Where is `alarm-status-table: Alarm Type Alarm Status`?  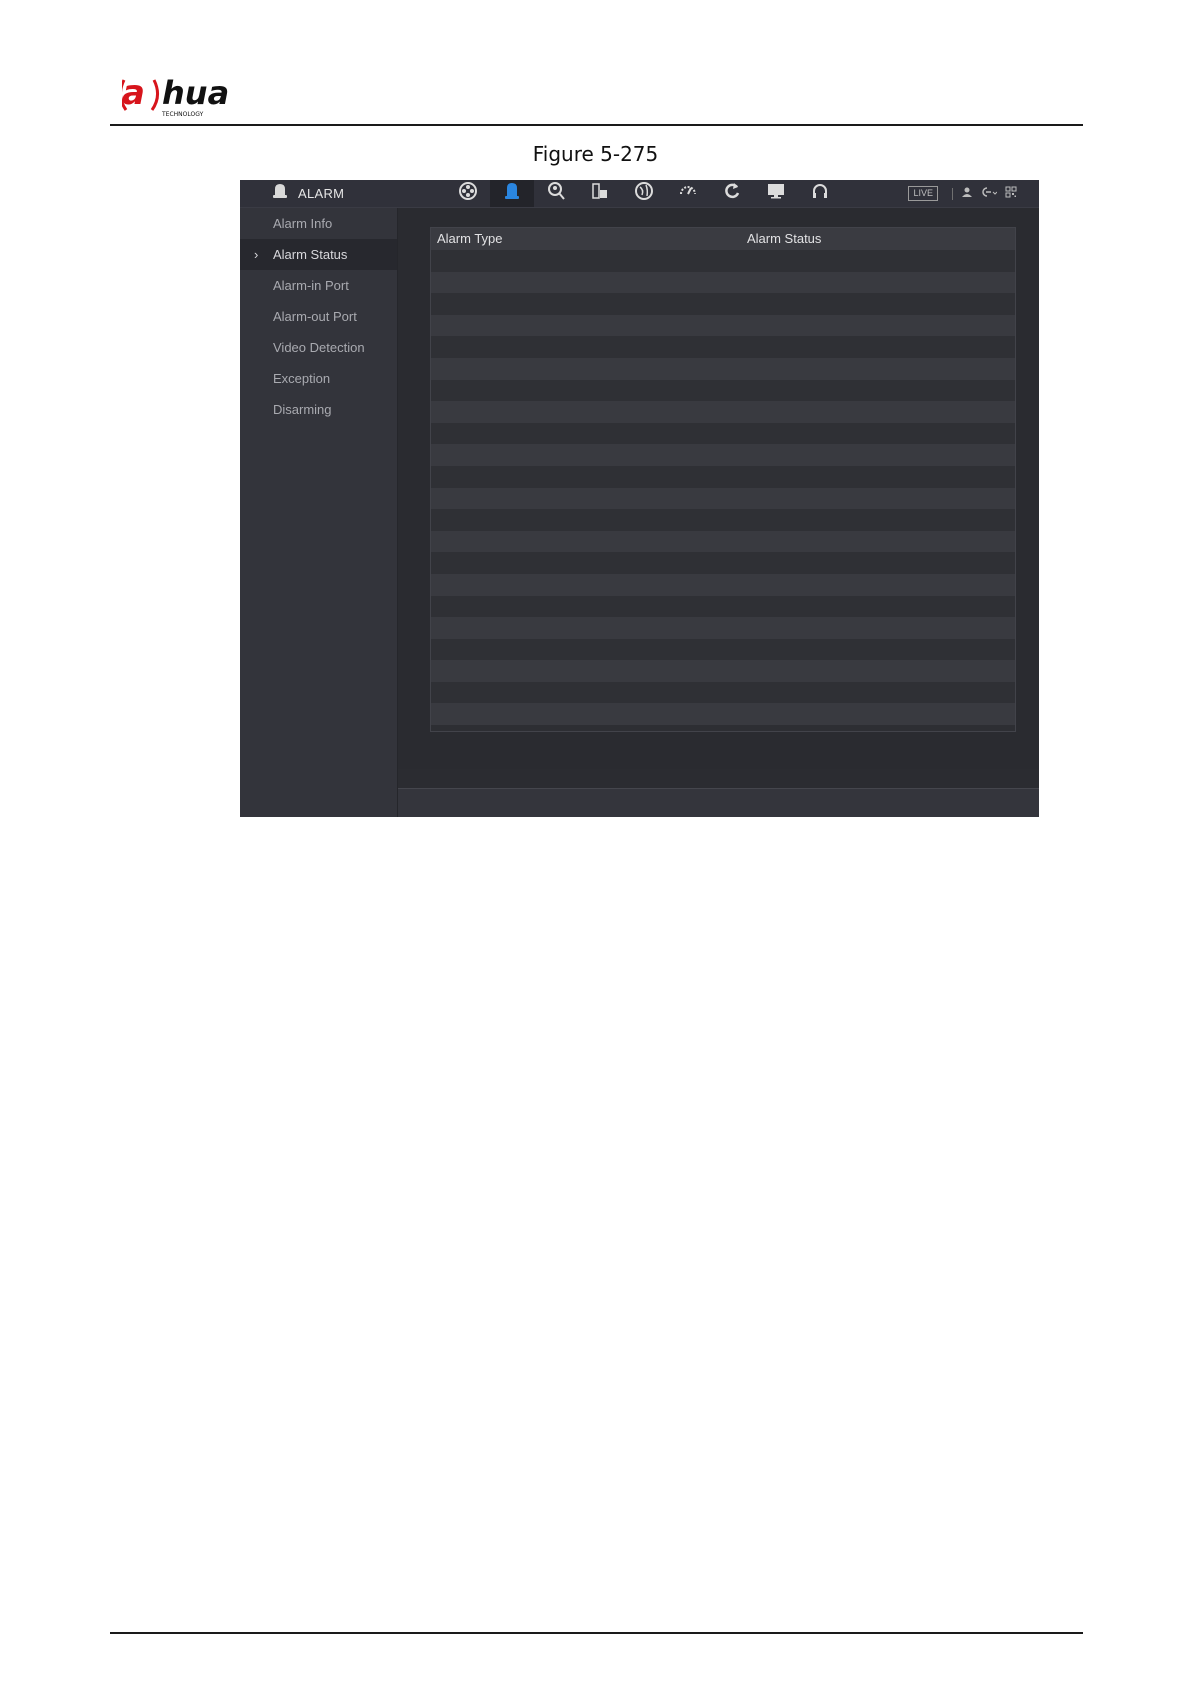
alarm-status-table: Alarm Type Alarm Status is located at coordinates (723, 479).